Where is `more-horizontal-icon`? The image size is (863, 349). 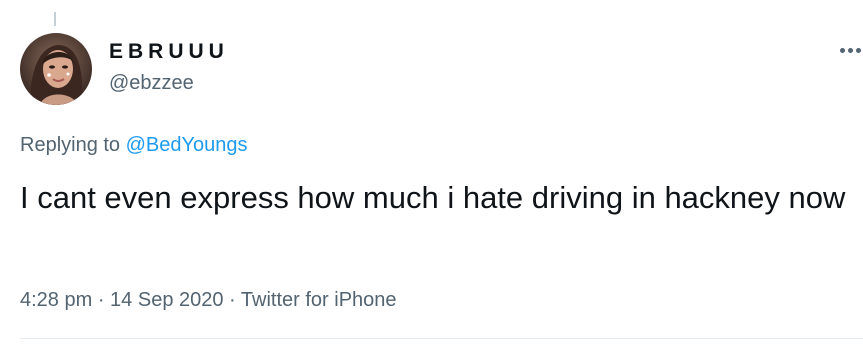 more-horizontal-icon is located at coordinates (850, 50).